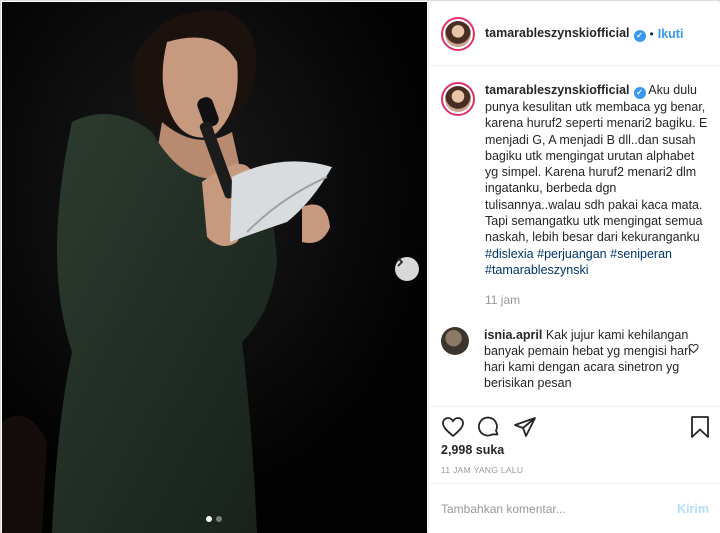  What do you see at coordinates (453, 427) in the screenshot?
I see `like-icon` at bounding box center [453, 427].